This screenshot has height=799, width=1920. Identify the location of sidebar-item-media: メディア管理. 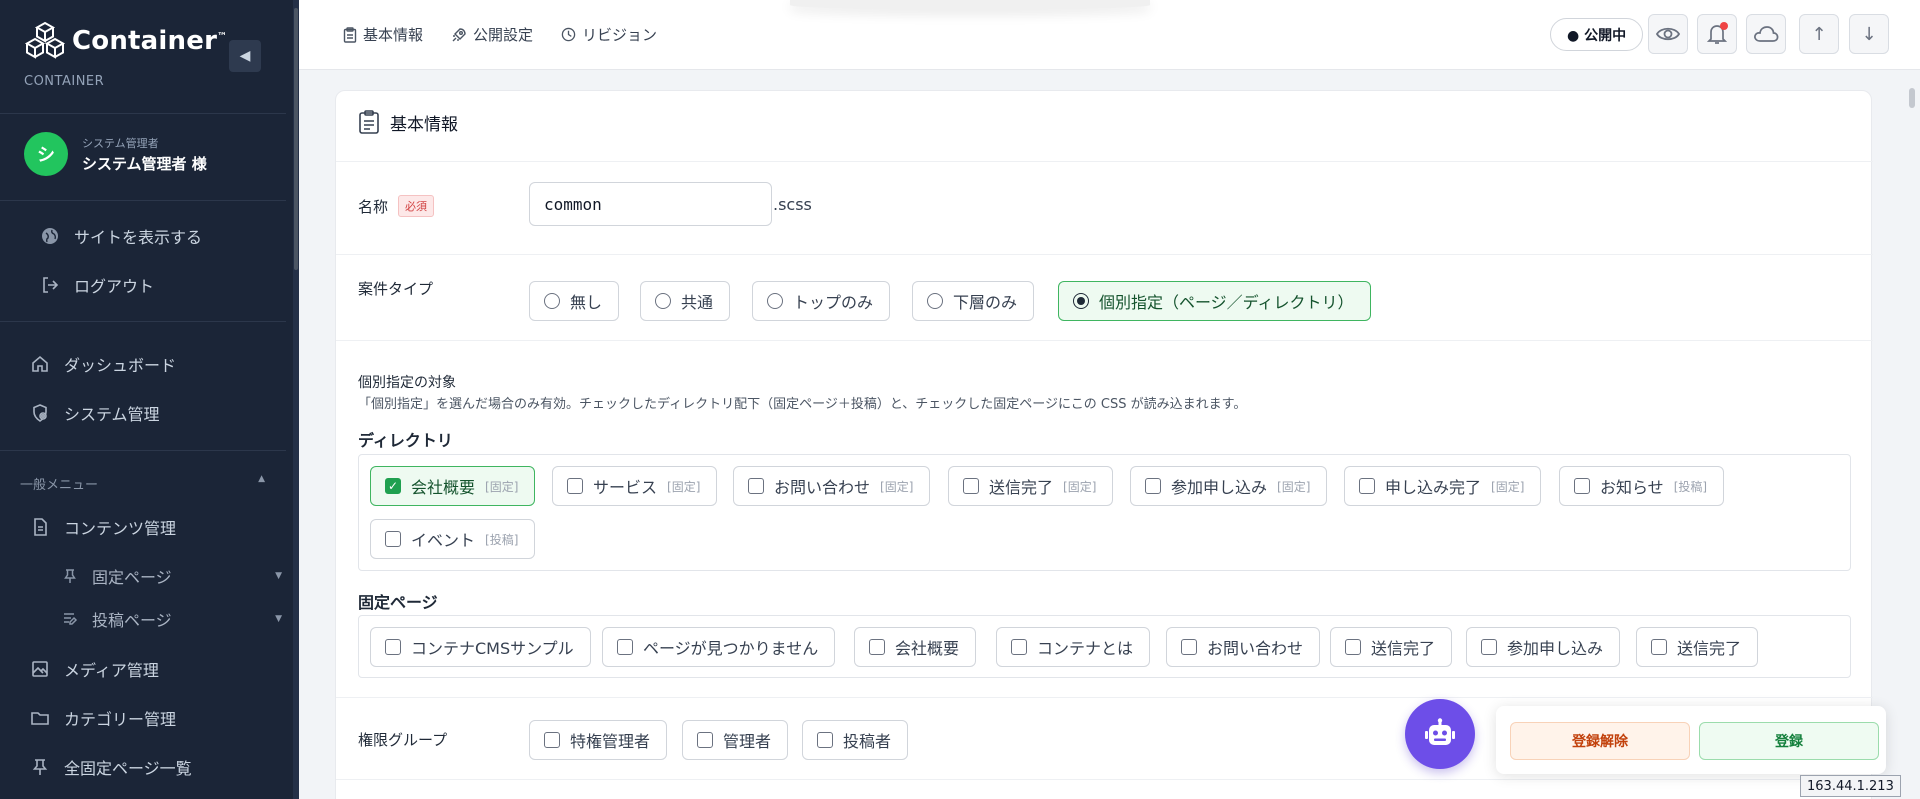
(94, 669).